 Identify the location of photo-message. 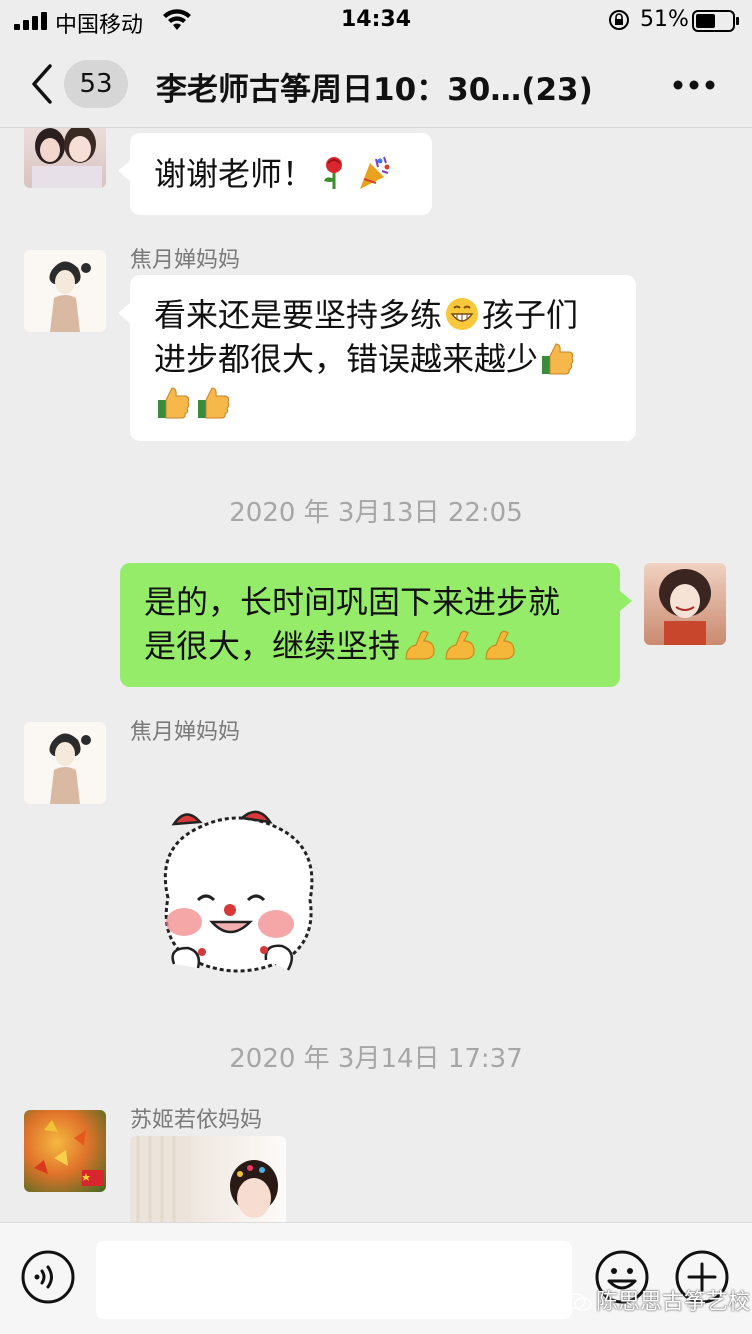
(208, 1179).